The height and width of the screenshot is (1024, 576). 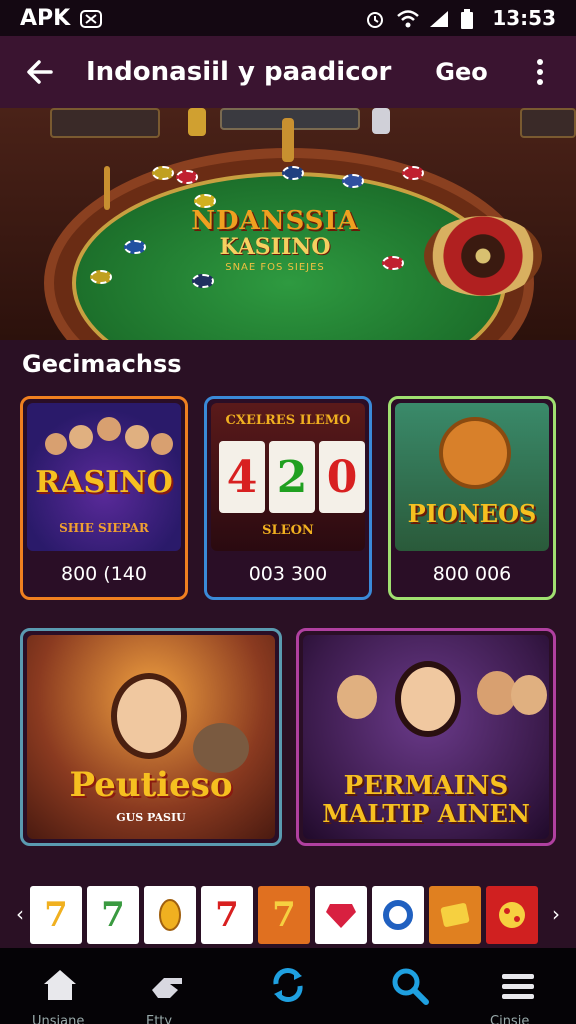 I want to click on signal-icon, so click(x=439, y=18).